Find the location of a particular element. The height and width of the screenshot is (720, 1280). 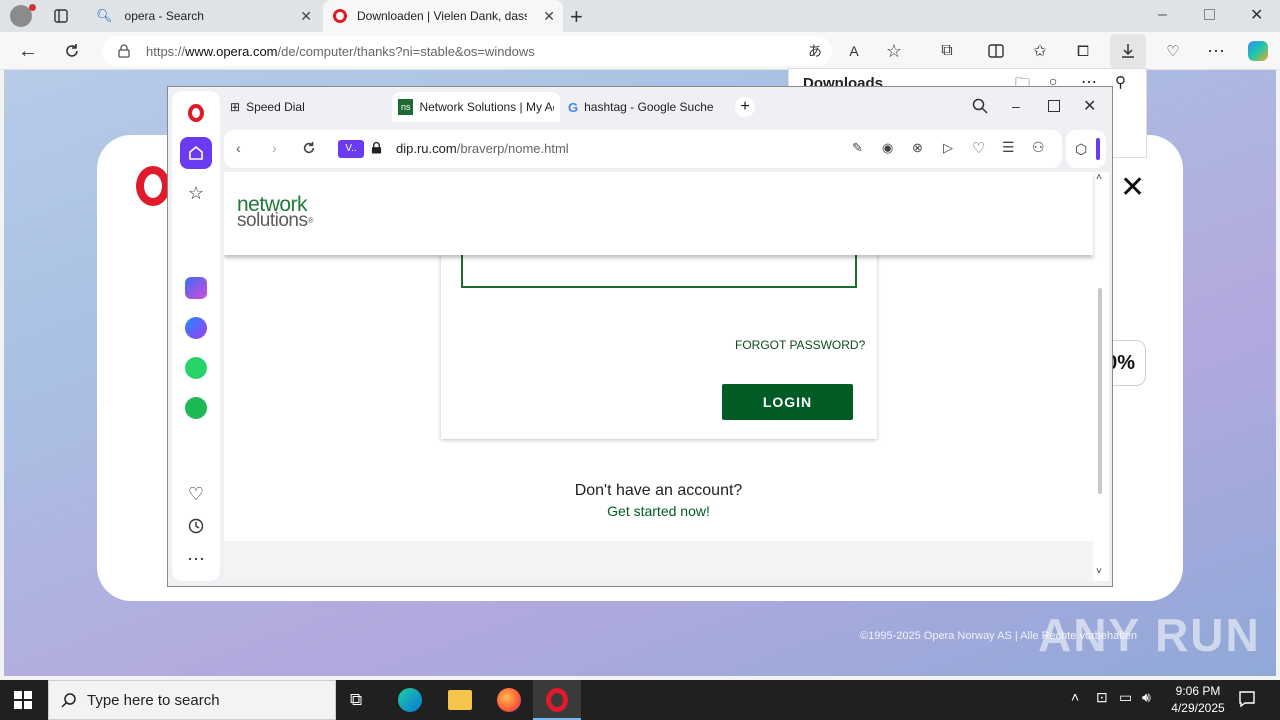

snapshot-camera-icon: ◉ is located at coordinates (887, 148).